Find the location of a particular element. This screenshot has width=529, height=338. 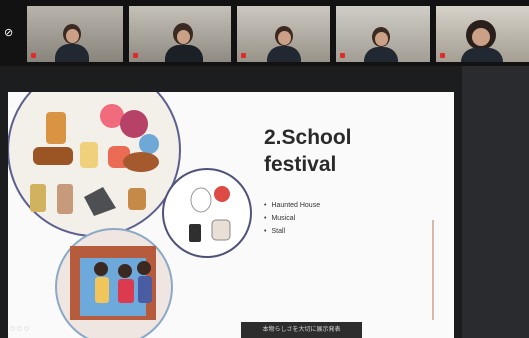

bullet-haunted-house: Haunted House is located at coordinates (292, 205).